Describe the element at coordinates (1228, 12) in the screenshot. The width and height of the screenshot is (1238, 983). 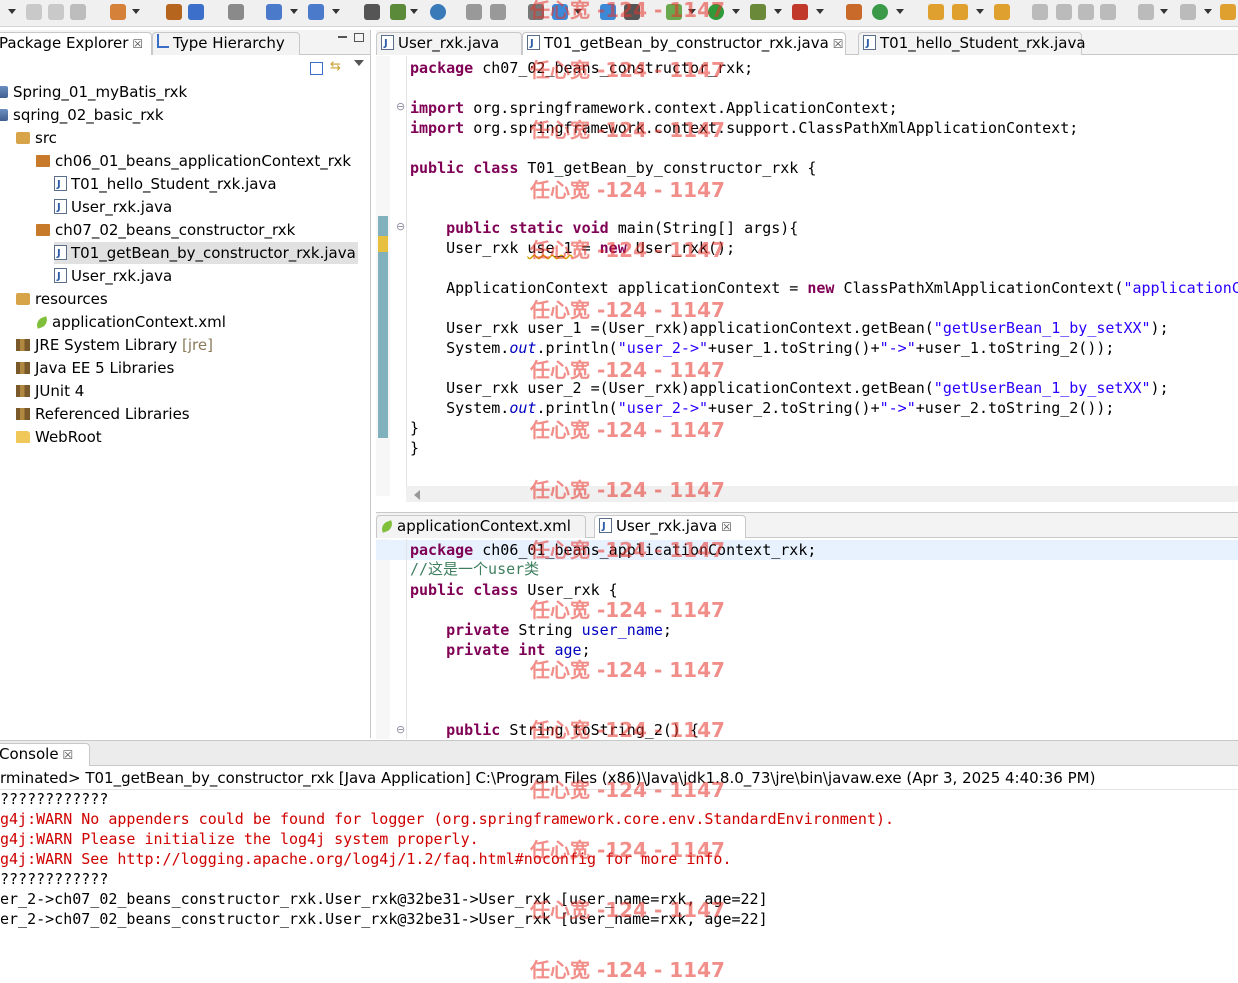
I see `back-icon` at that location.